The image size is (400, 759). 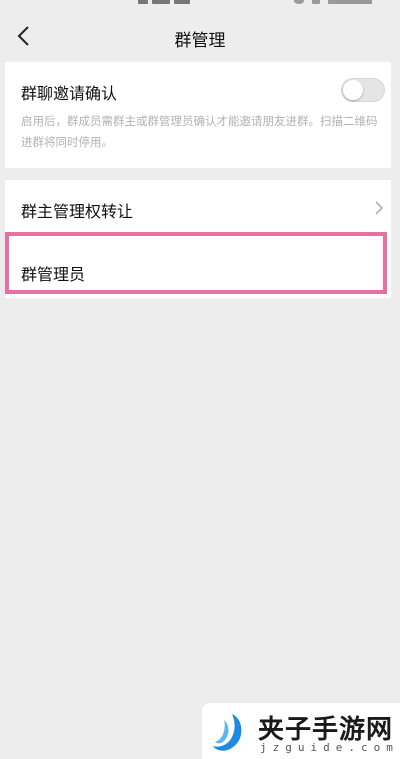 I want to click on invite-confirm-toggle, so click(x=363, y=90).